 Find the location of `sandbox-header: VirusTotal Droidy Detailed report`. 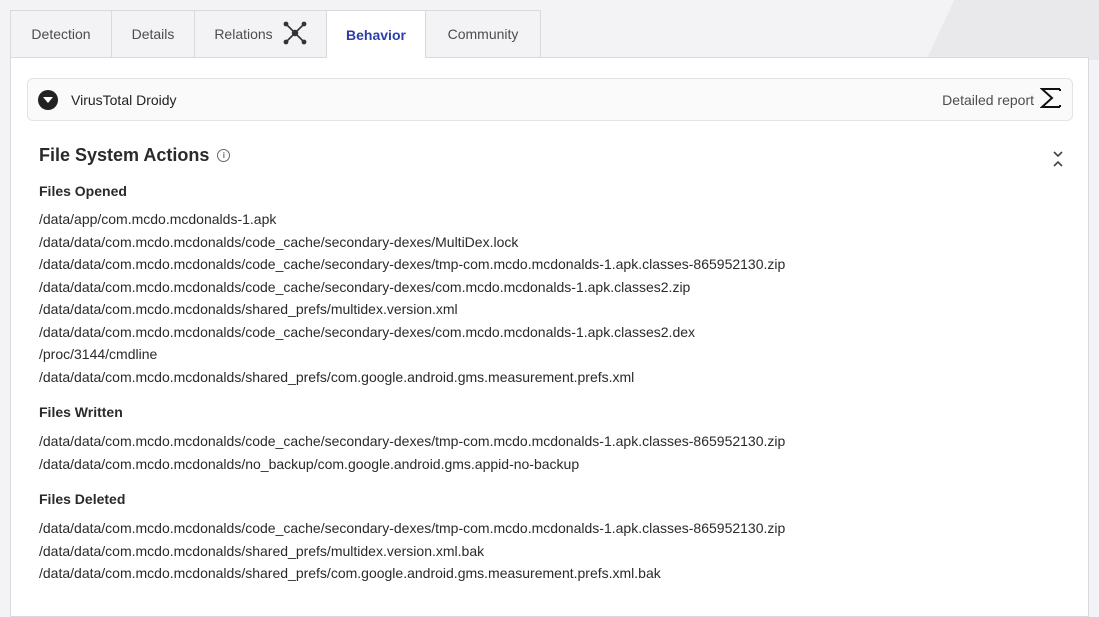

sandbox-header: VirusTotal Droidy Detailed report is located at coordinates (550, 99).